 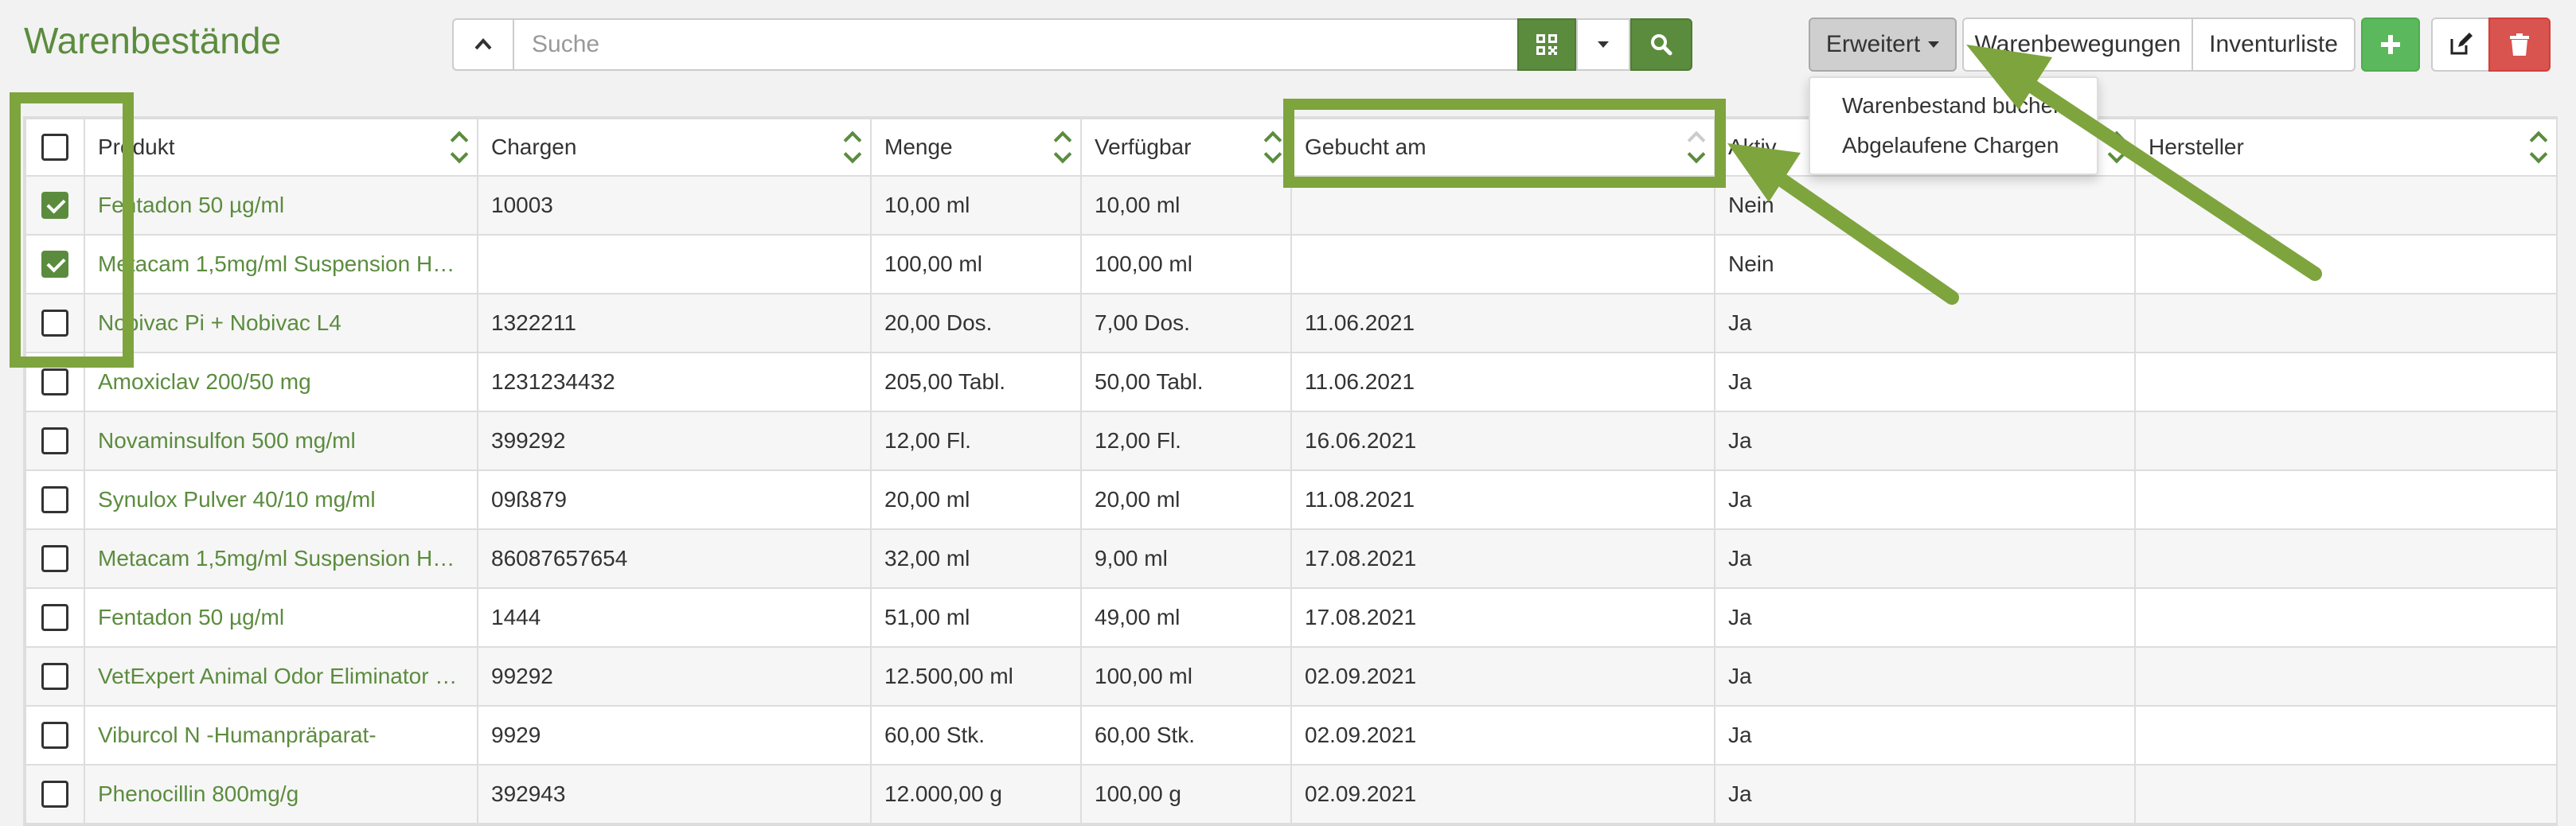 What do you see at coordinates (1186, 147) in the screenshot?
I see `column-header-verfuegbar: Verfügbar` at bounding box center [1186, 147].